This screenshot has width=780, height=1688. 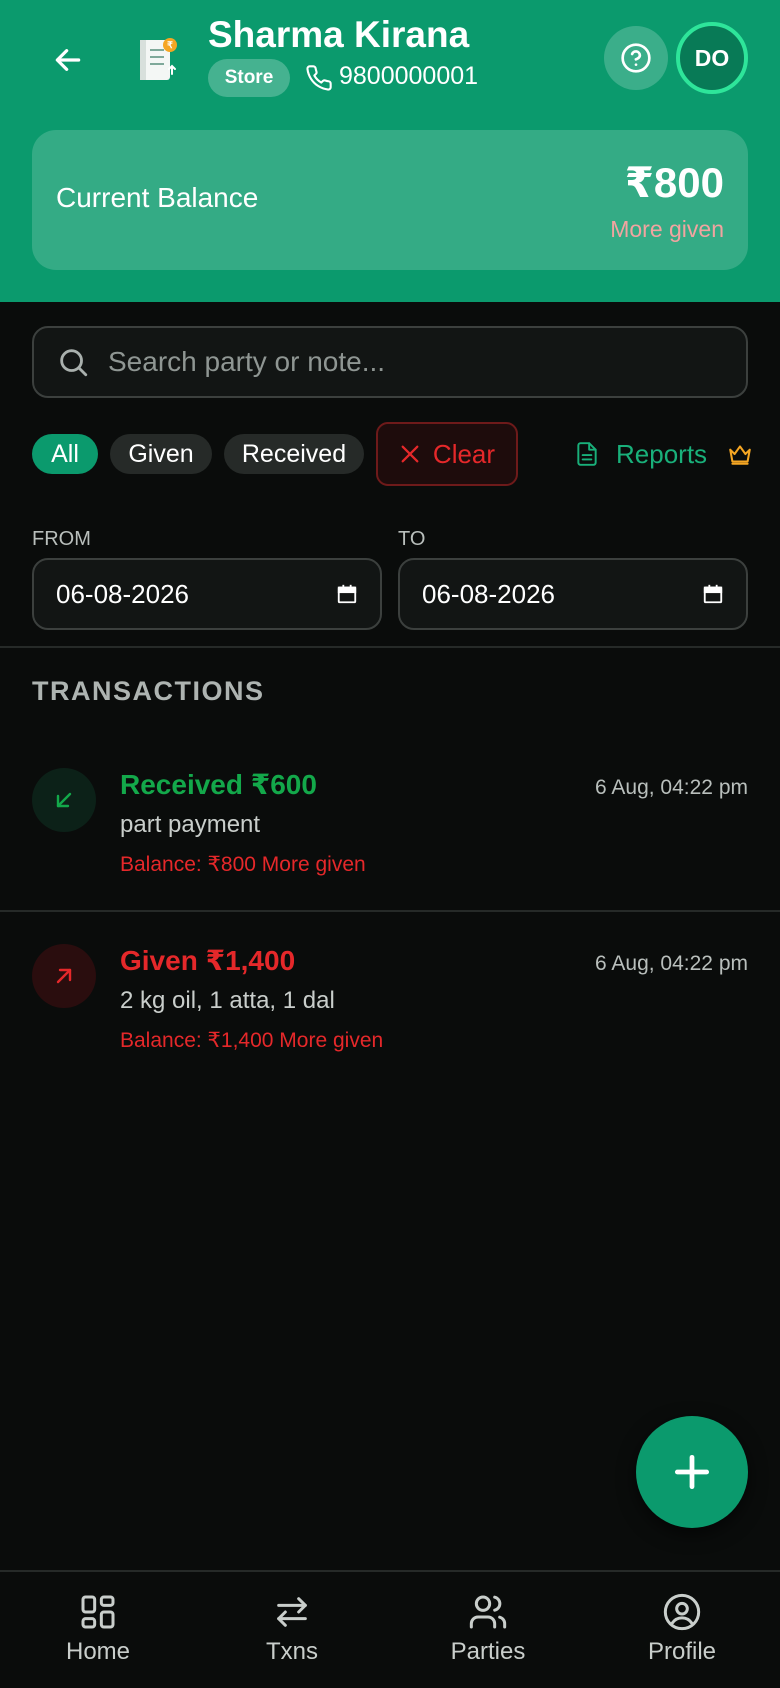 I want to click on back-arrow-icon, so click(x=68, y=60).